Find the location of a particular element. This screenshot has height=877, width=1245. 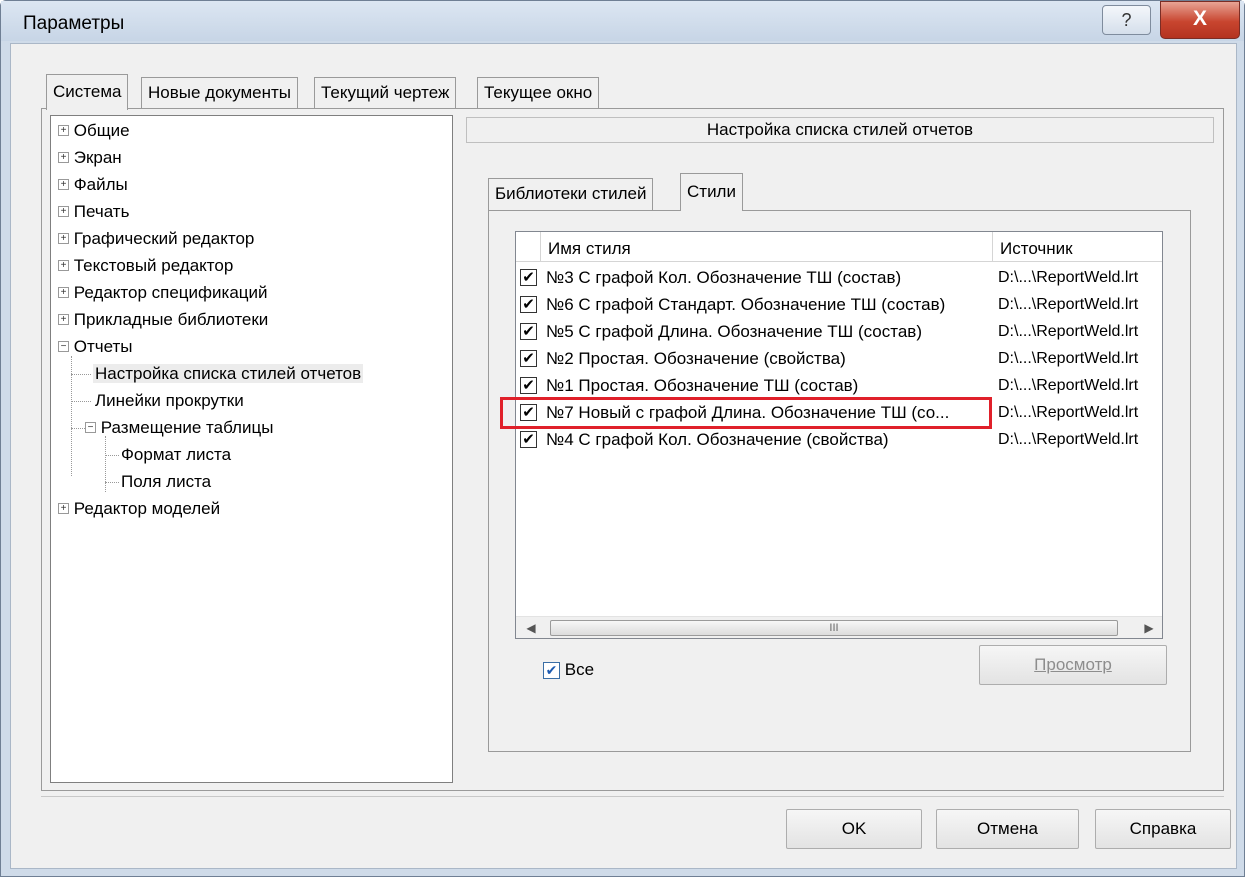

tree-item-table-placement: − Размещение таблицы is located at coordinates (179, 428).